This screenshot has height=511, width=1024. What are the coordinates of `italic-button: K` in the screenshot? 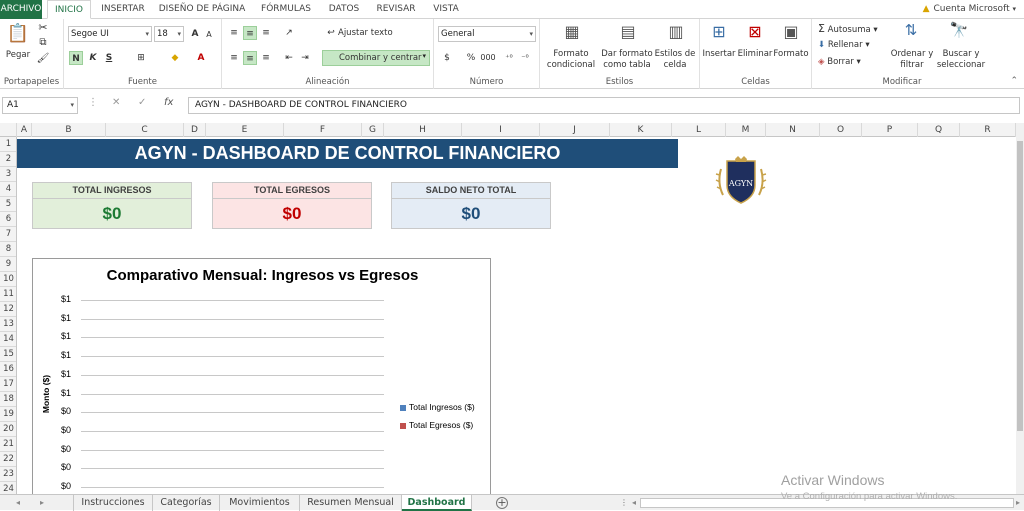 It's located at (93, 58).